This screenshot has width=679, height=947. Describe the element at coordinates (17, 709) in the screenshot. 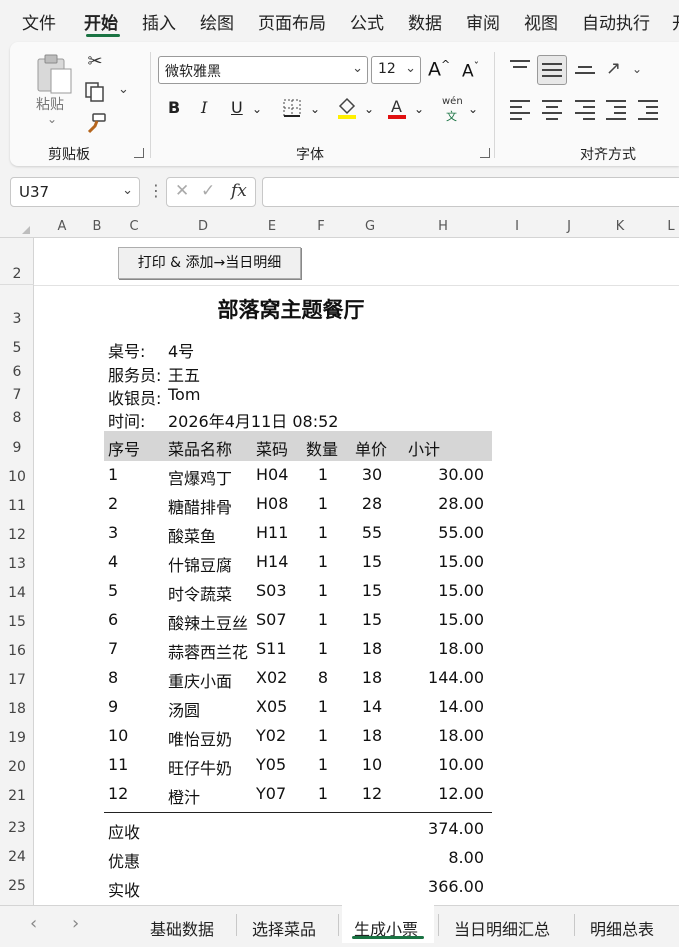

I see `row-header: 18` at that location.